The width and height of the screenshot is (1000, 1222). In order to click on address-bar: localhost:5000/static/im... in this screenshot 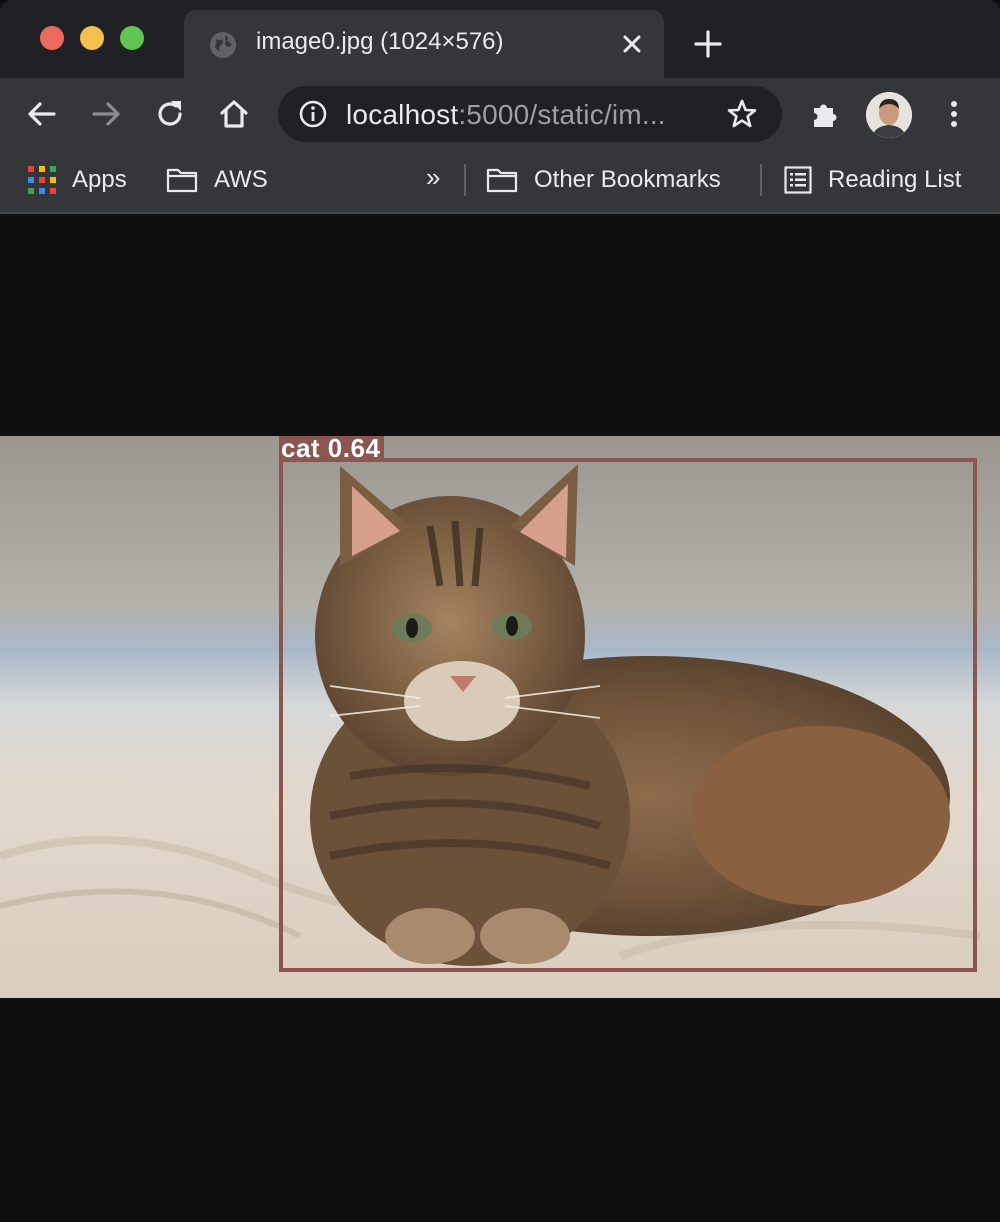, I will do `click(530, 114)`.